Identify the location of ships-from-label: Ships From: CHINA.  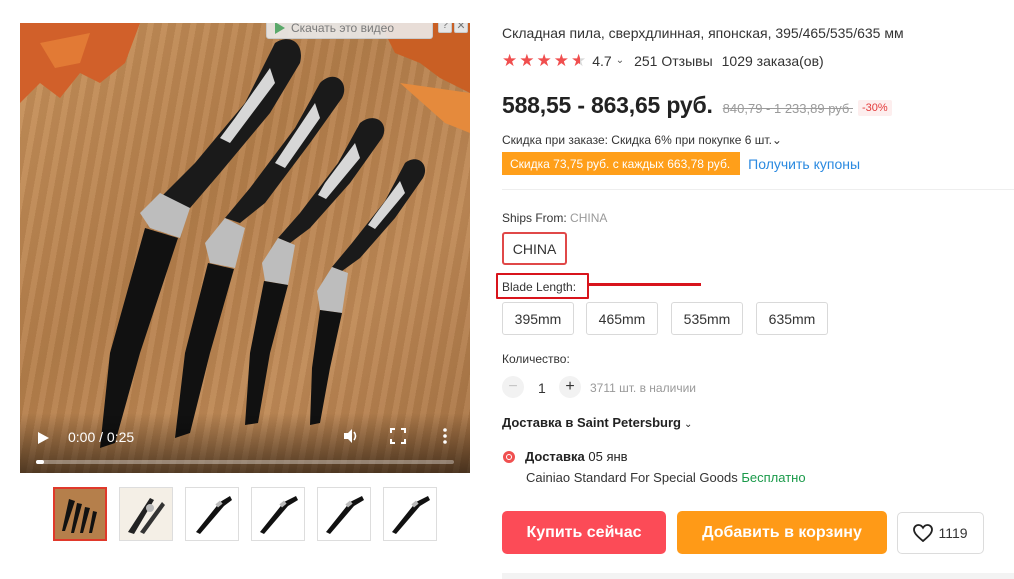
(554, 218).